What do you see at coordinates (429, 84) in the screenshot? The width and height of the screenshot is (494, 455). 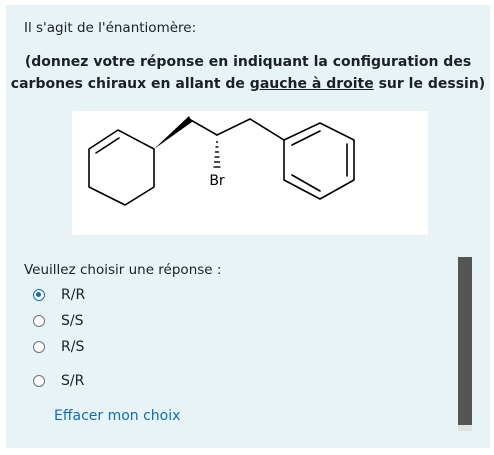 I see `instruction-text-after: sur le dessin)` at bounding box center [429, 84].